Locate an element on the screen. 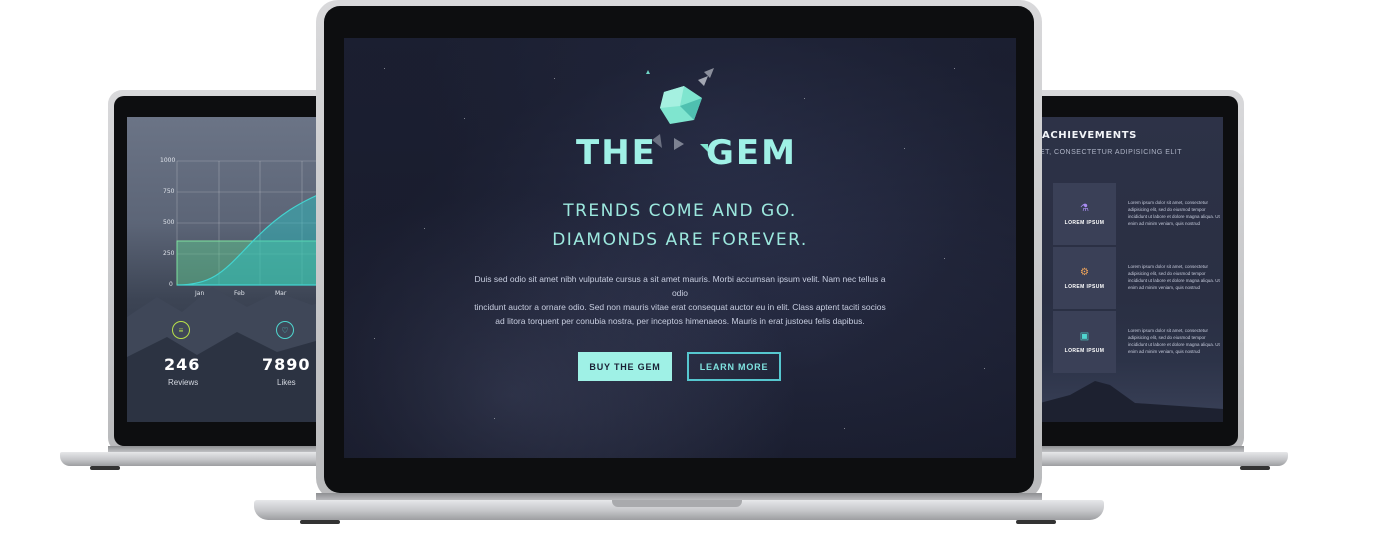  learn-more-button: LEARN MORE is located at coordinates (734, 366).